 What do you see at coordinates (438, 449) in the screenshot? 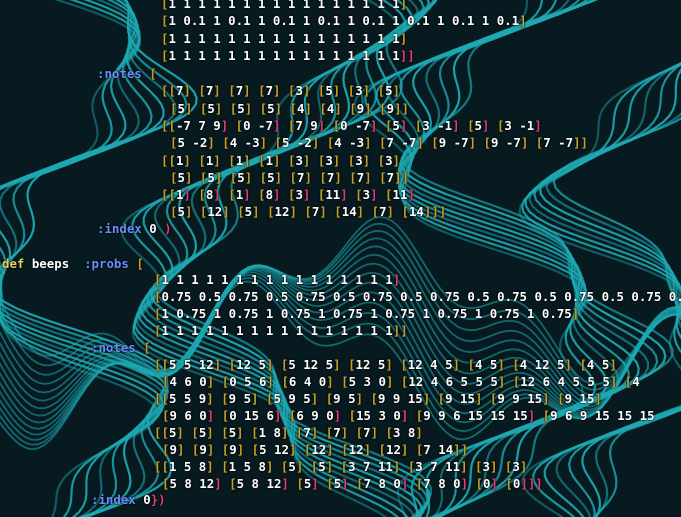
I see `code-token: 7 14` at bounding box center [438, 449].